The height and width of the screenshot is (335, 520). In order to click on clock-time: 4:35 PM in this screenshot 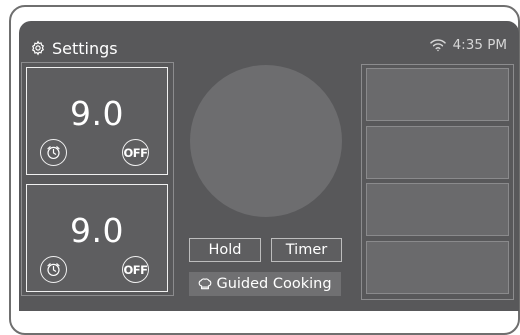, I will do `click(479, 45)`.